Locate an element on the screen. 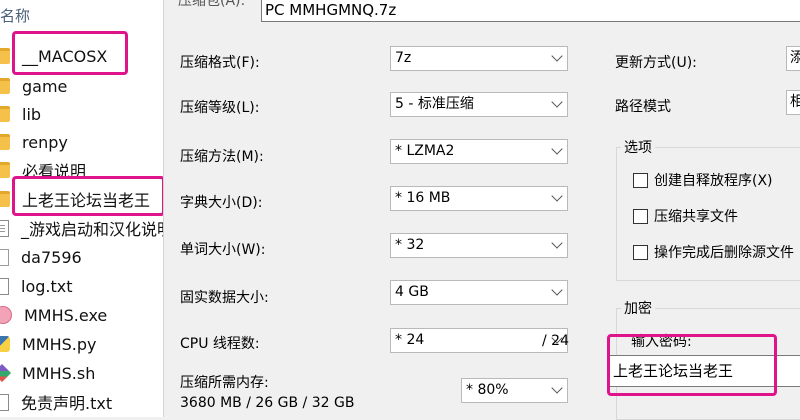 This screenshot has height=420, width=800. update-mode-value: 添 is located at coordinates (795, 58).